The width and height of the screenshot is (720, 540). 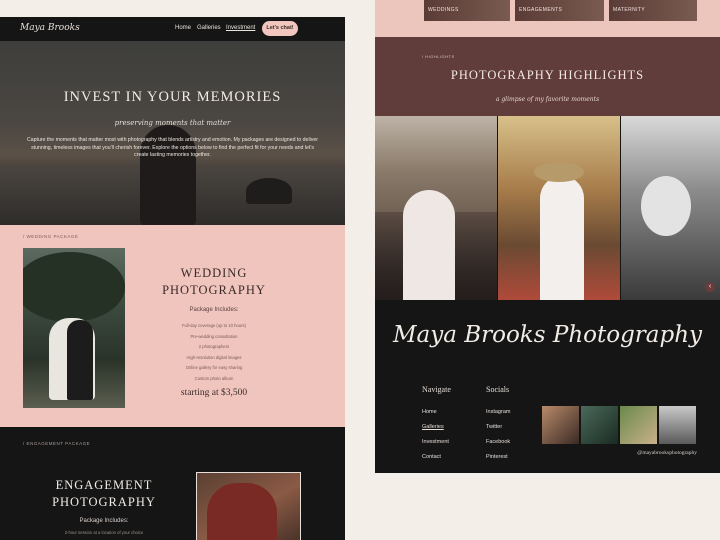 I want to click on tile-maternity-label: MATERNITY, so click(x=629, y=10).